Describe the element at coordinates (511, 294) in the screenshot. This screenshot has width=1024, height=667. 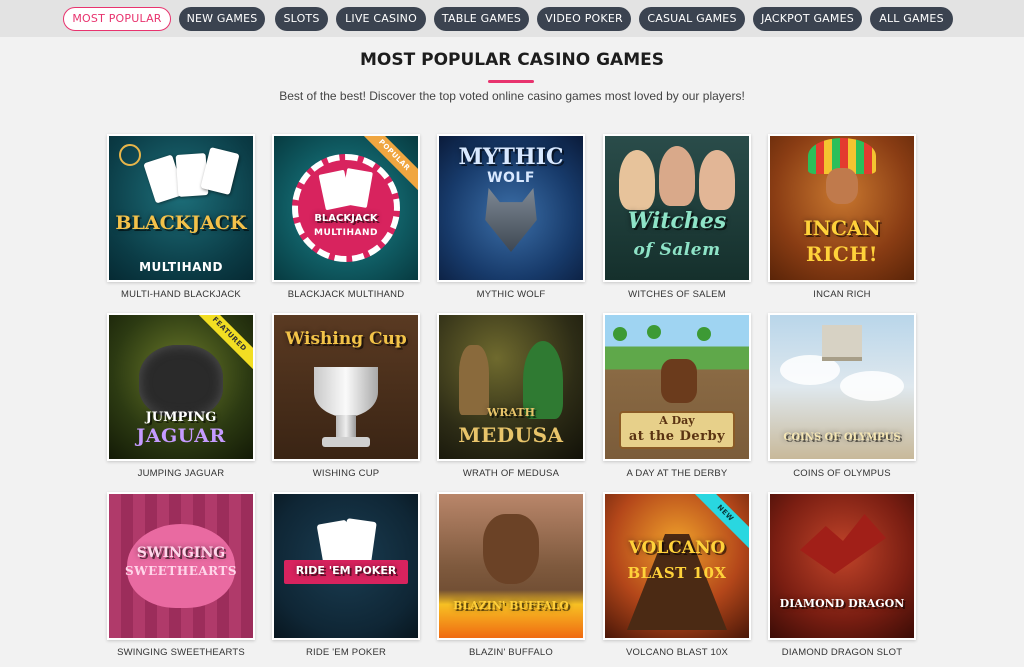
I see `game-name: MYTHIC WOLF` at that location.